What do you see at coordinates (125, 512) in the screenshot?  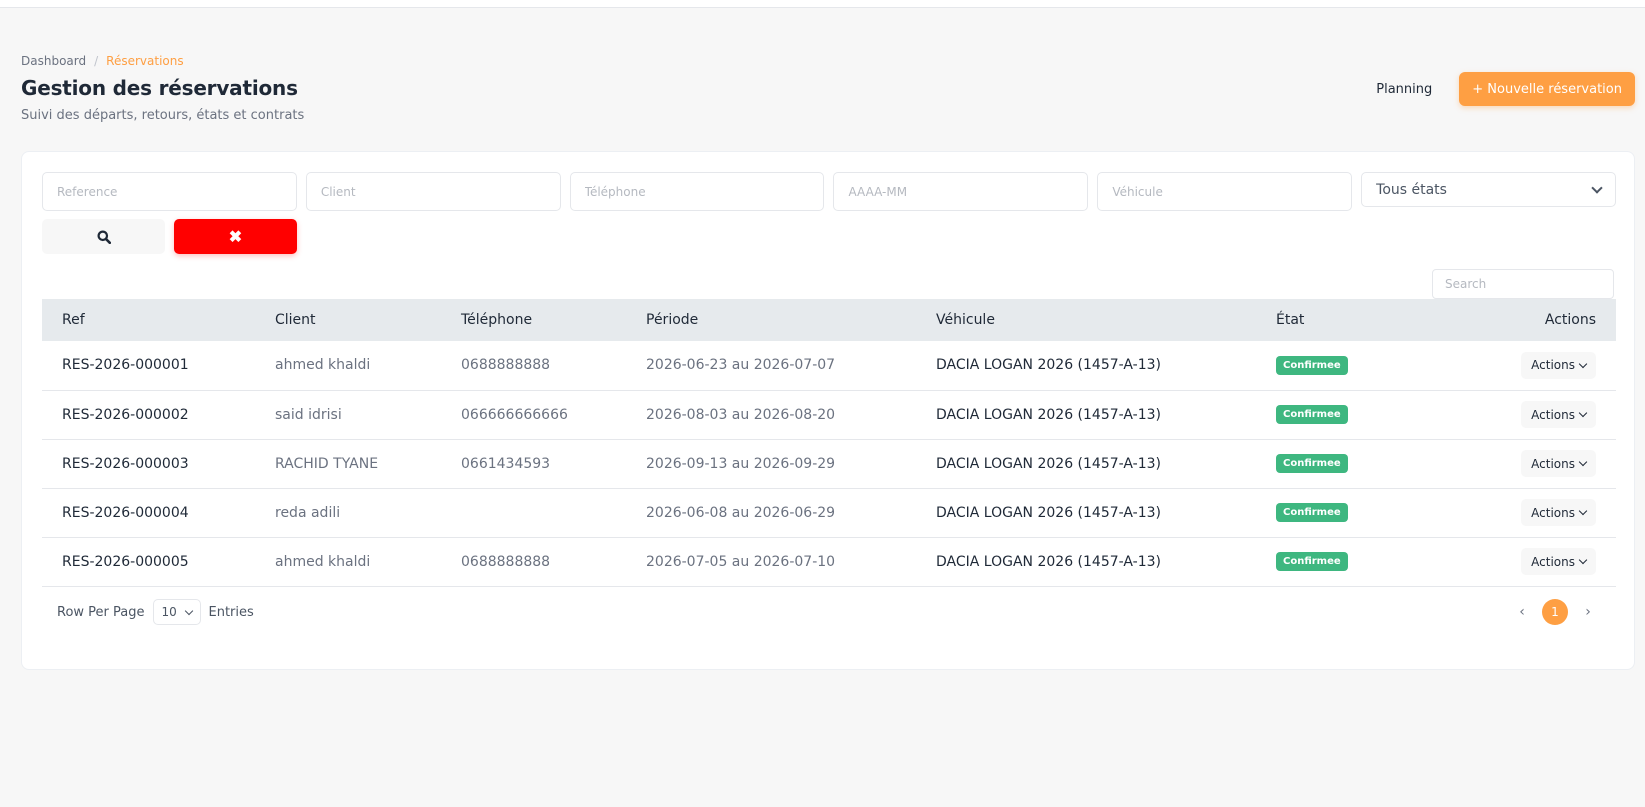 I see `cell-ref: RES-2026-000004` at bounding box center [125, 512].